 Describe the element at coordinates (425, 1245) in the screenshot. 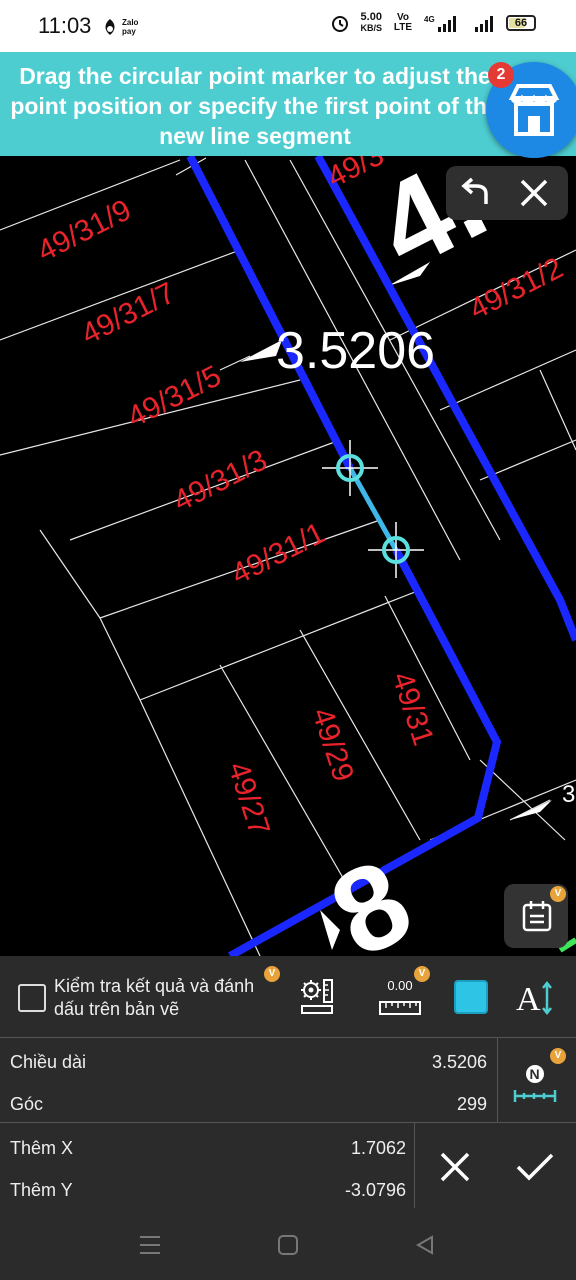

I see `back-icon` at that location.